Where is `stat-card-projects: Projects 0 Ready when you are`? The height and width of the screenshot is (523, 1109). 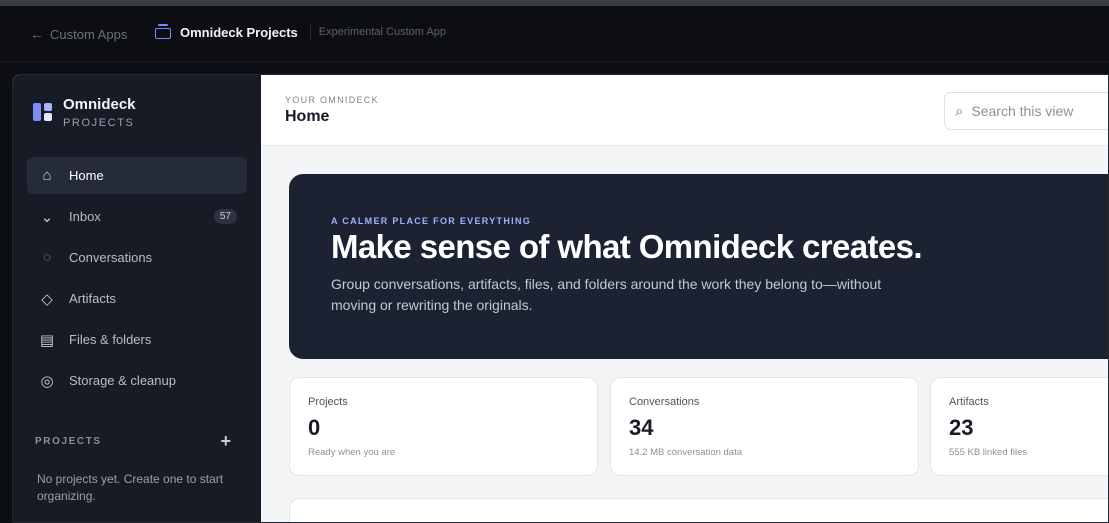 stat-card-projects: Projects 0 Ready when you are is located at coordinates (443, 426).